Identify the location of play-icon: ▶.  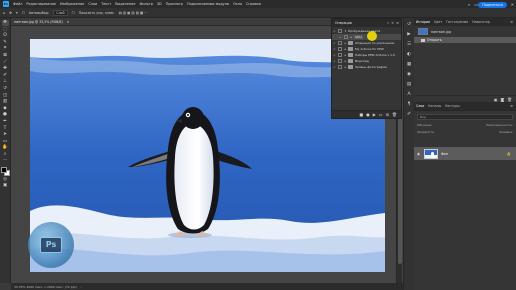
(374, 114).